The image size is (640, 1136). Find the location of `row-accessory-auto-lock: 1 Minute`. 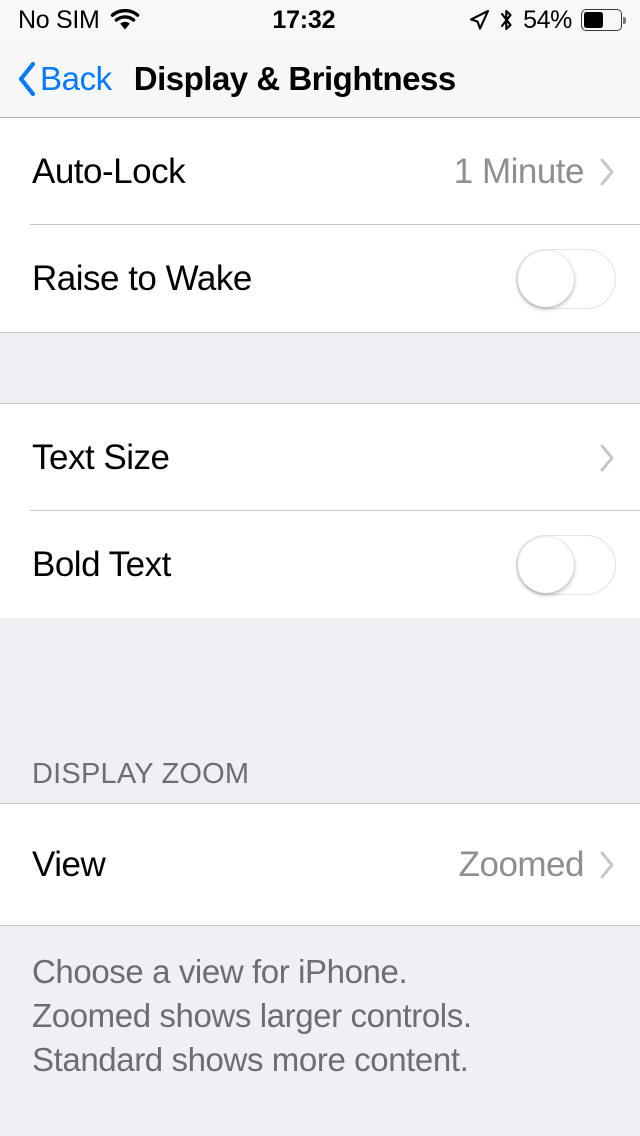

row-accessory-auto-lock: 1 Minute is located at coordinates (535, 171).